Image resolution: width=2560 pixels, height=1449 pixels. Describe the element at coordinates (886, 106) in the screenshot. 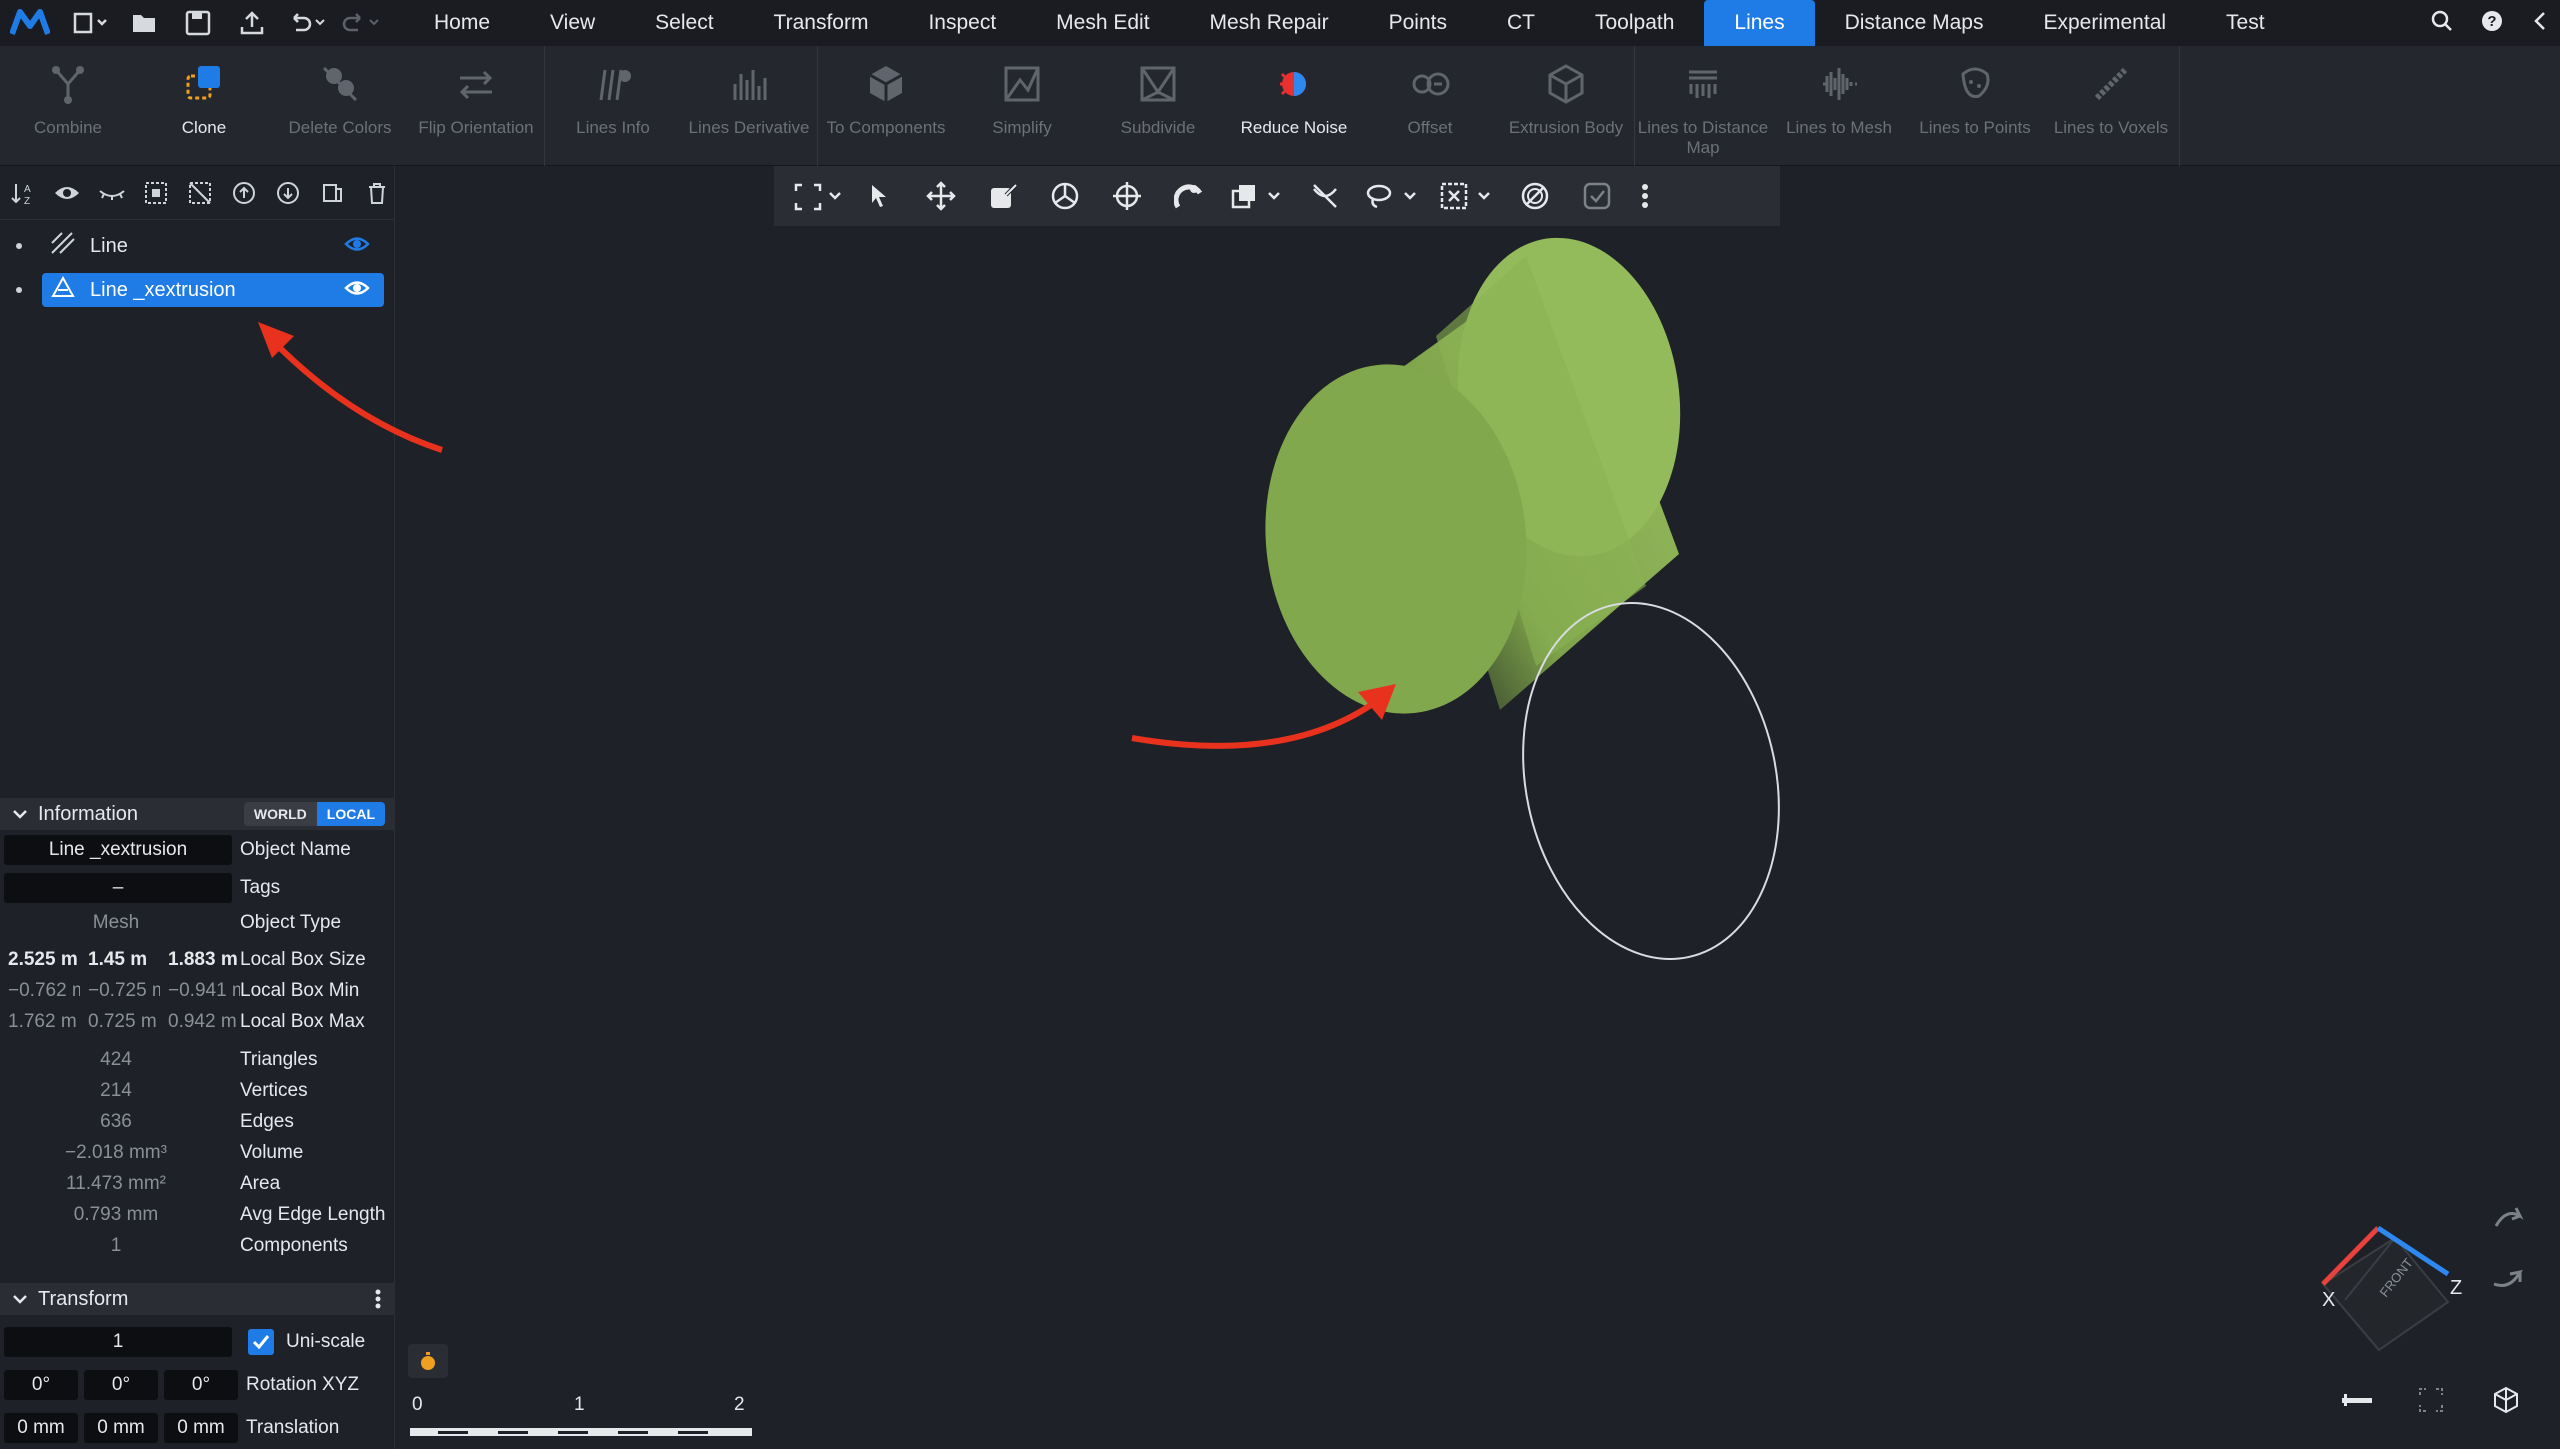

I see `to-components-button: To Components` at that location.